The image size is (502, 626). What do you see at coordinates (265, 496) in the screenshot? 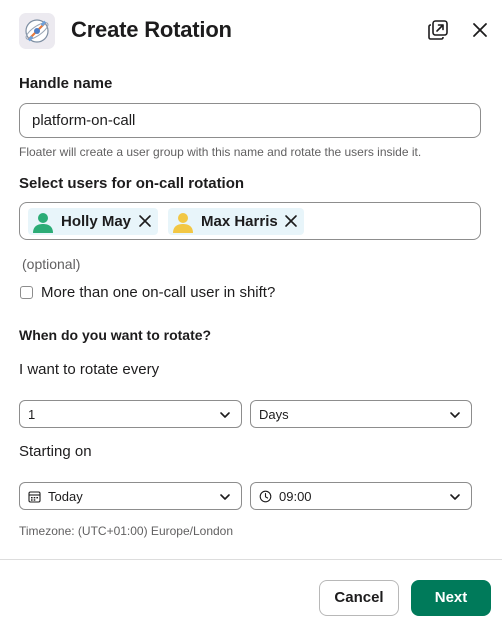
I see `clock-icon` at bounding box center [265, 496].